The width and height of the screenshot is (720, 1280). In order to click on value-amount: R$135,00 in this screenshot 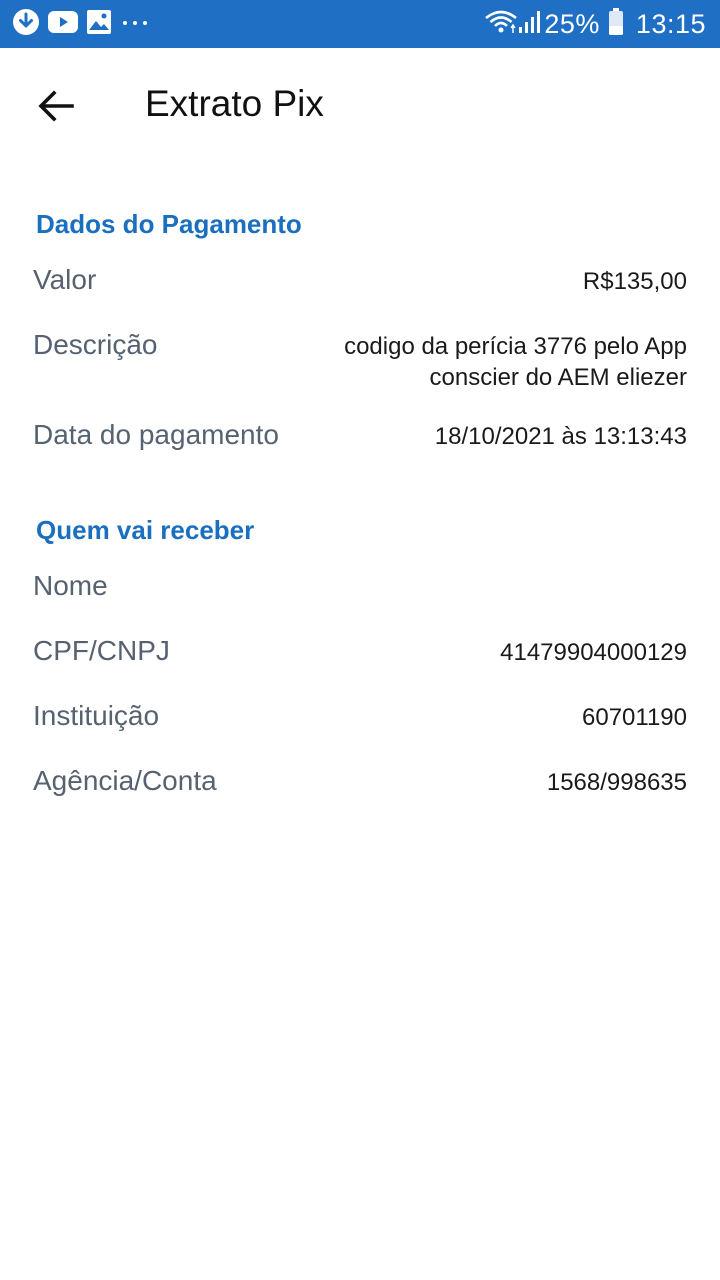, I will do `click(634, 281)`.